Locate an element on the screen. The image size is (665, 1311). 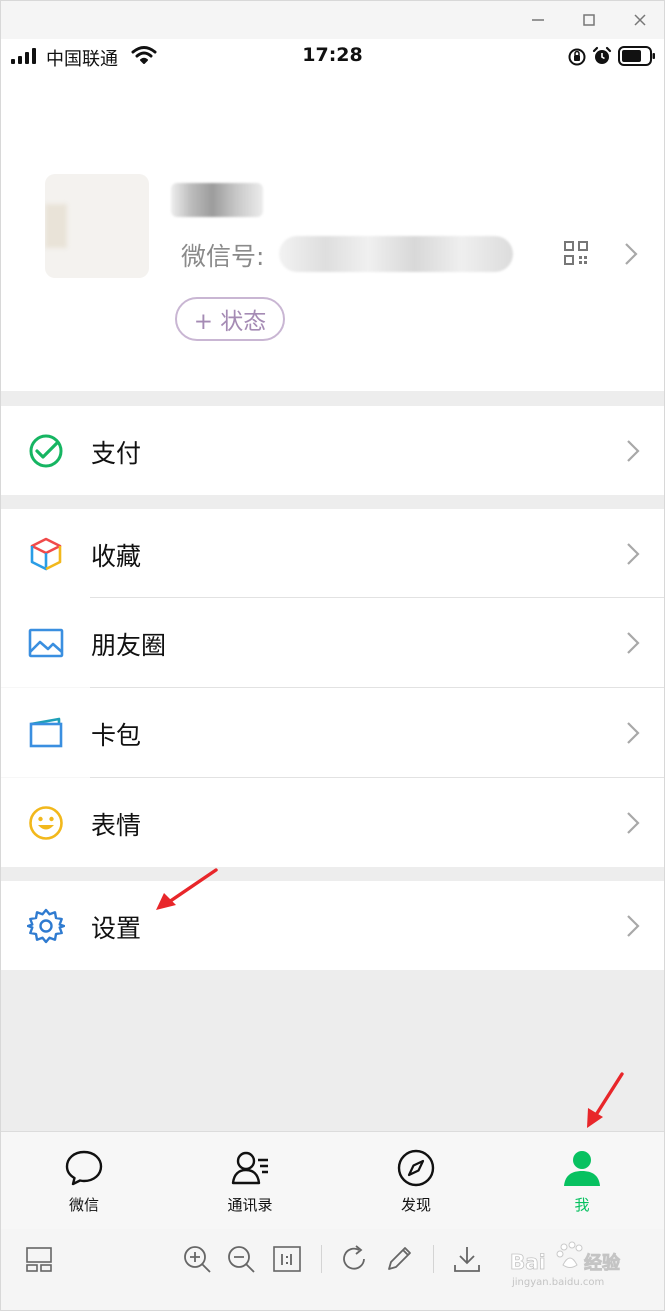
qr-code-icon is located at coordinates (576, 253).